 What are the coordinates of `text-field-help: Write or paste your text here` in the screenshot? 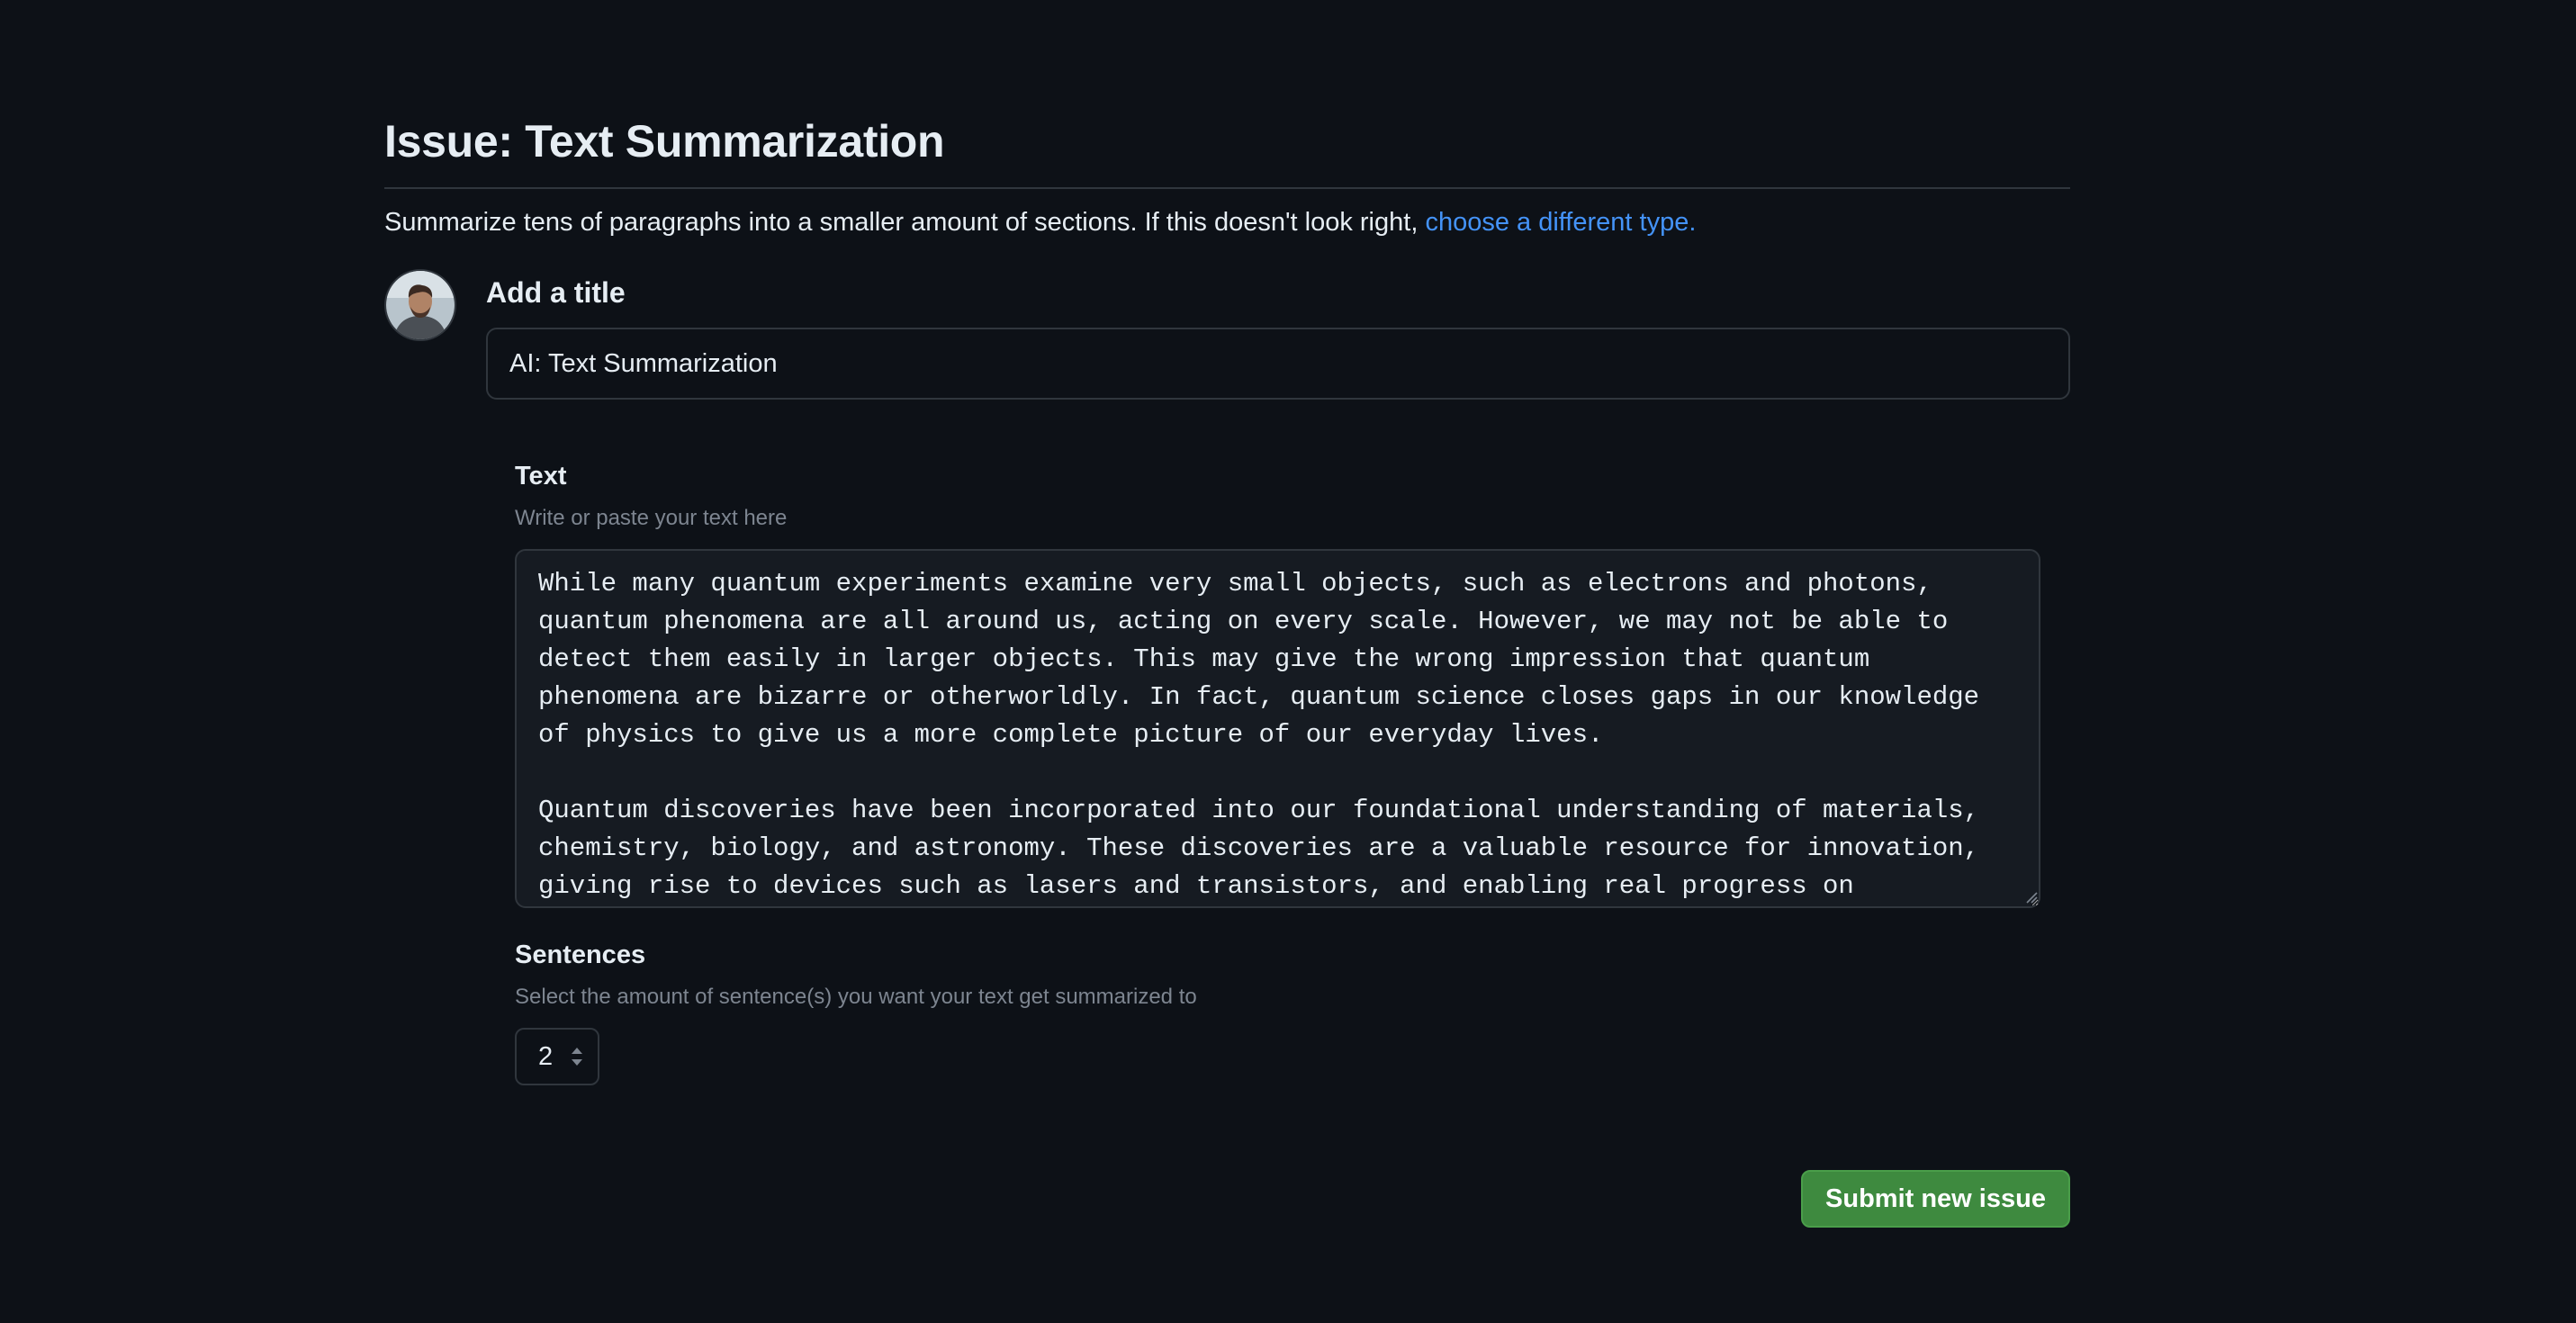 It's located at (651, 518).